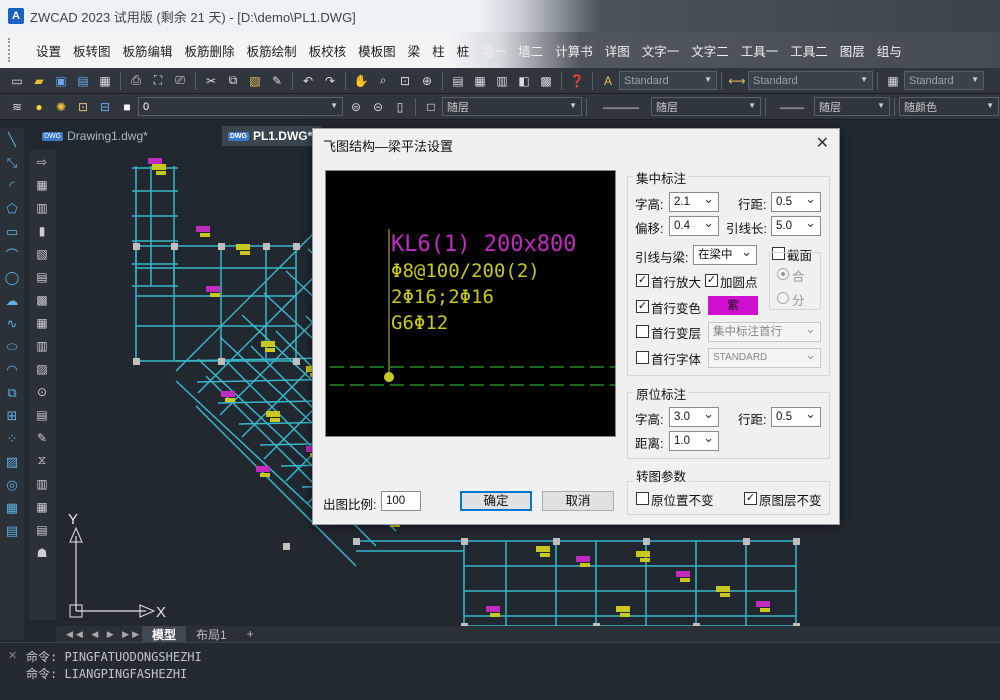 The image size is (1000, 700). I want to click on save-icon: ▣, so click(61, 81).